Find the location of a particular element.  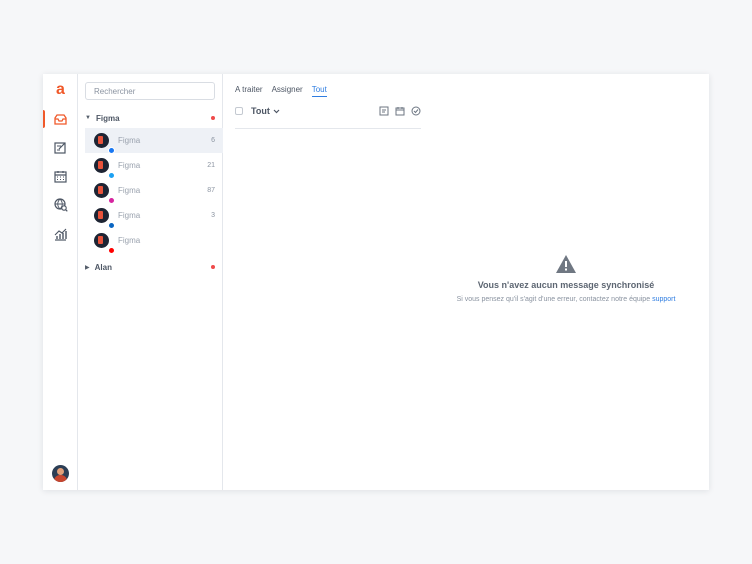

empty-title: Vous n'avez aucun message synchronisé is located at coordinates (566, 285).